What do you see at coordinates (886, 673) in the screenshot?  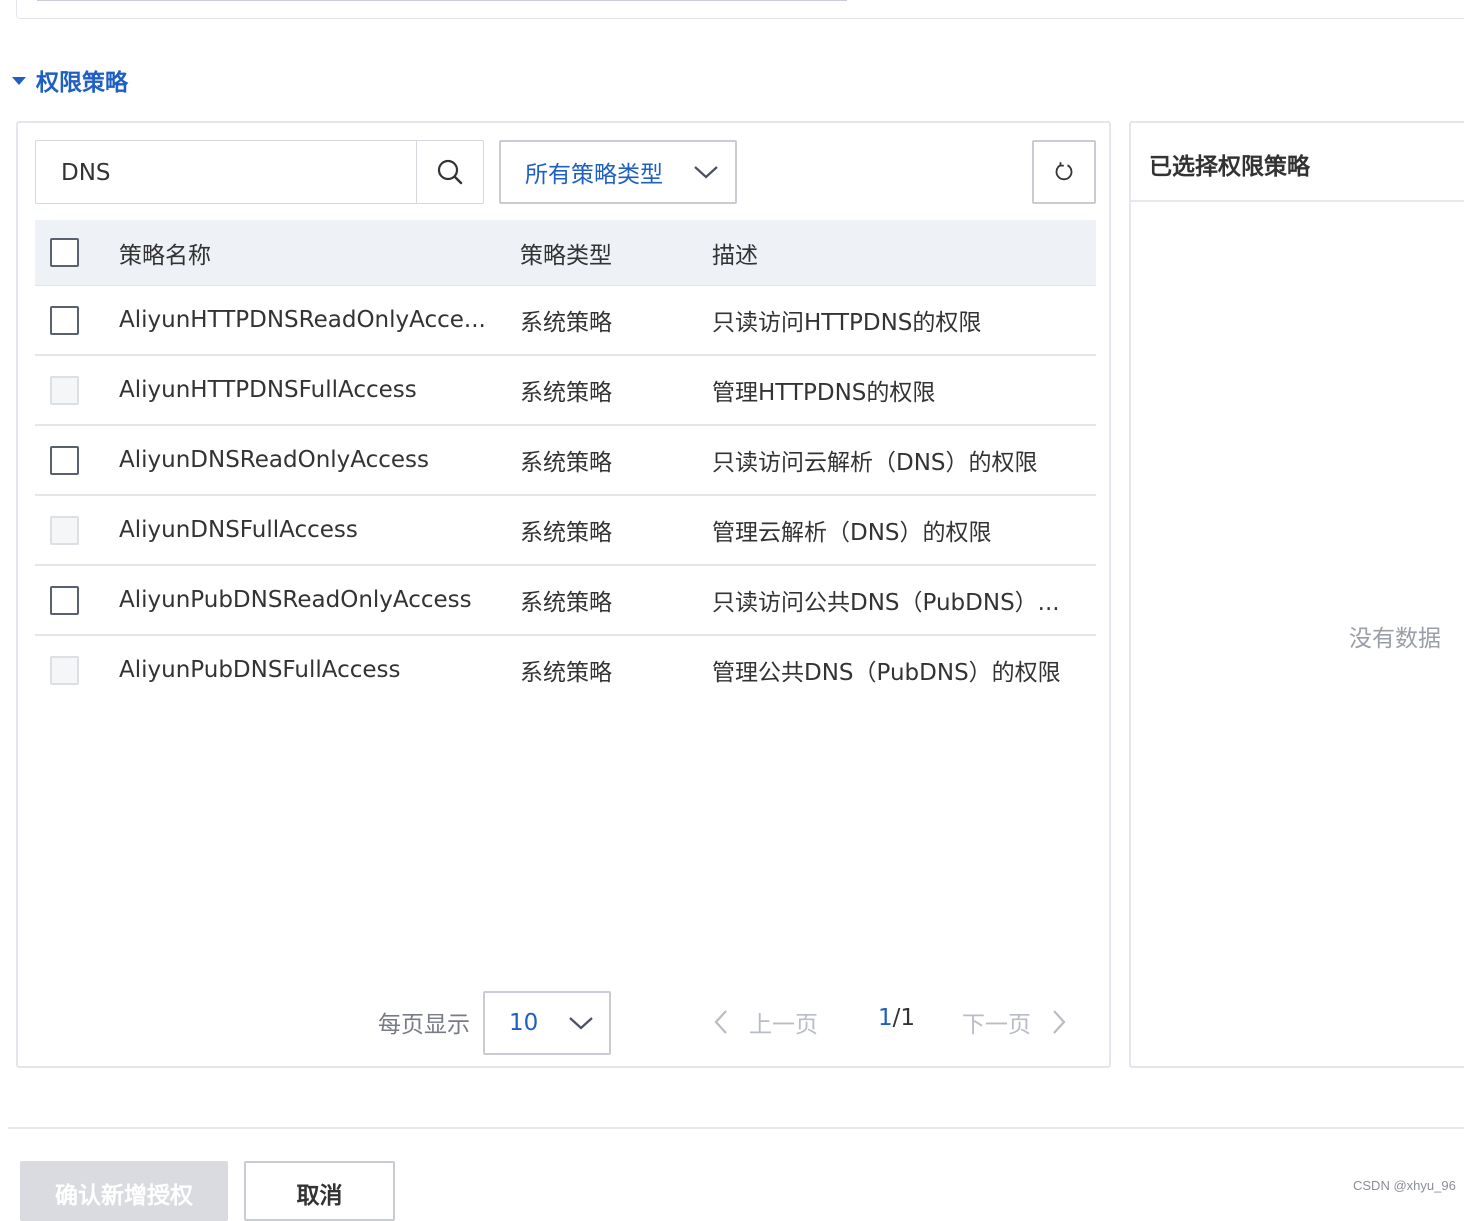 I see `policy-desc: 管理公共DNS（PubDNS）的权限` at bounding box center [886, 673].